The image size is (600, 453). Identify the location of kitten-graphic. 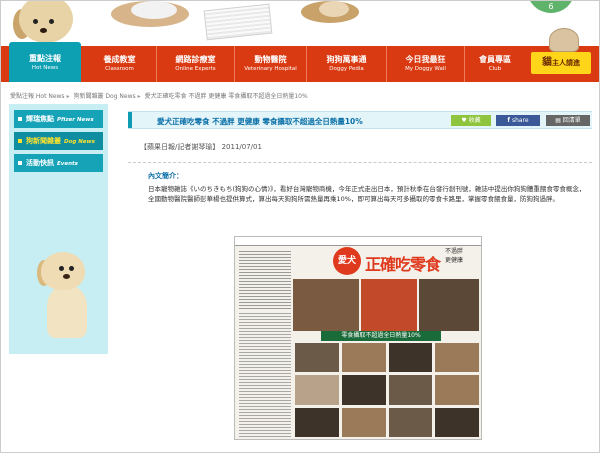
(564, 40).